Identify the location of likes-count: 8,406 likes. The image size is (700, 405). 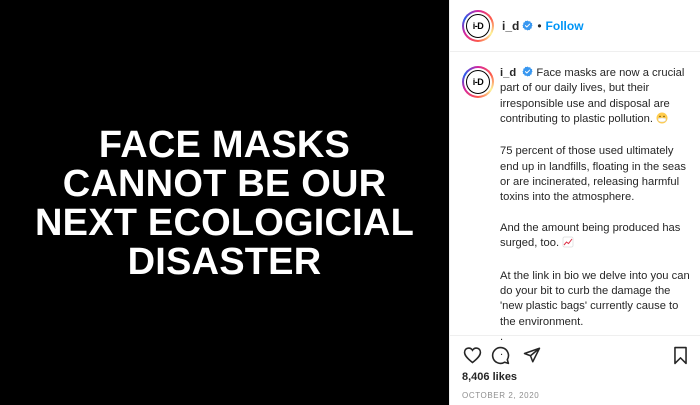
(489, 377).